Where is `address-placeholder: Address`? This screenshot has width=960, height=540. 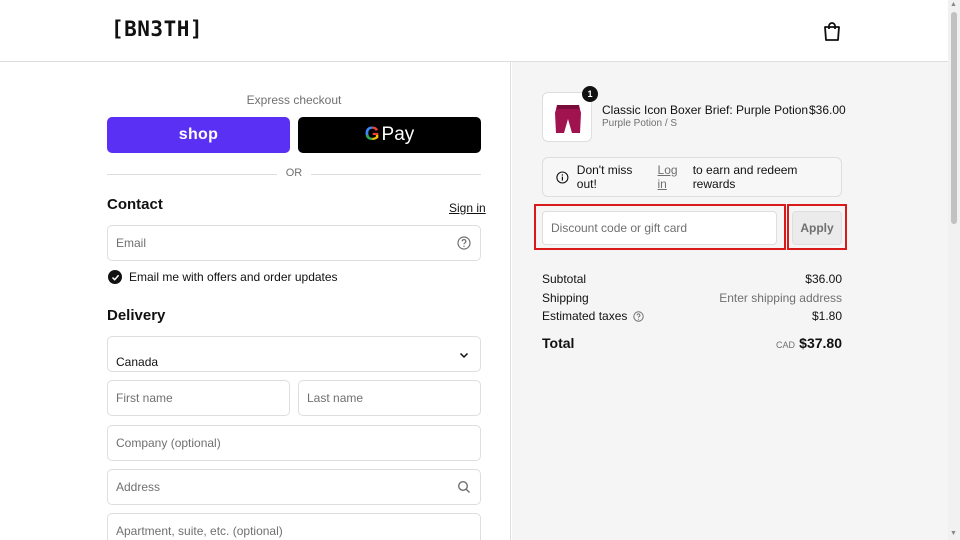 address-placeholder: Address is located at coordinates (138, 487).